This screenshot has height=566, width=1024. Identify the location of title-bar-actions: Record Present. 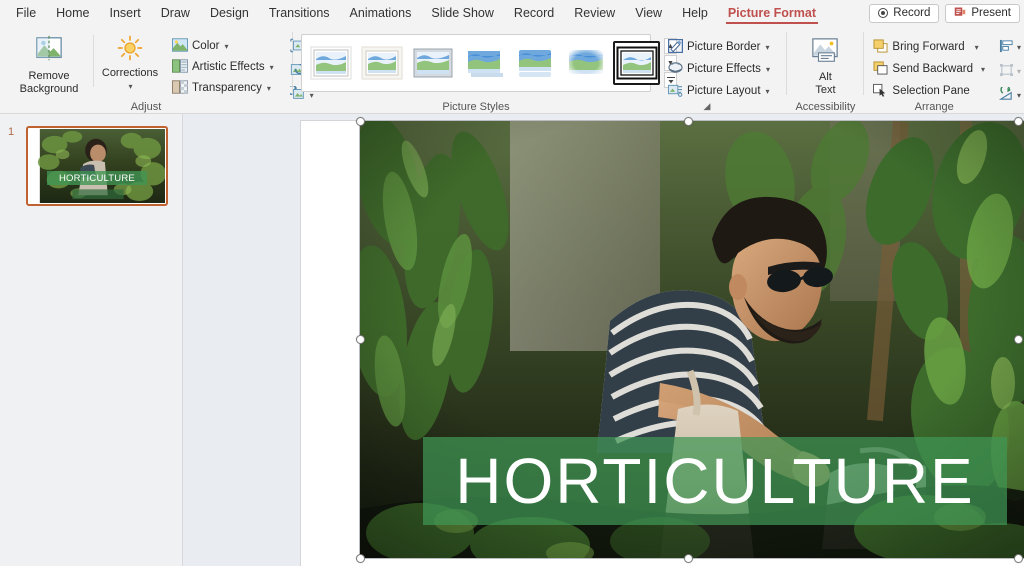
(946, 13).